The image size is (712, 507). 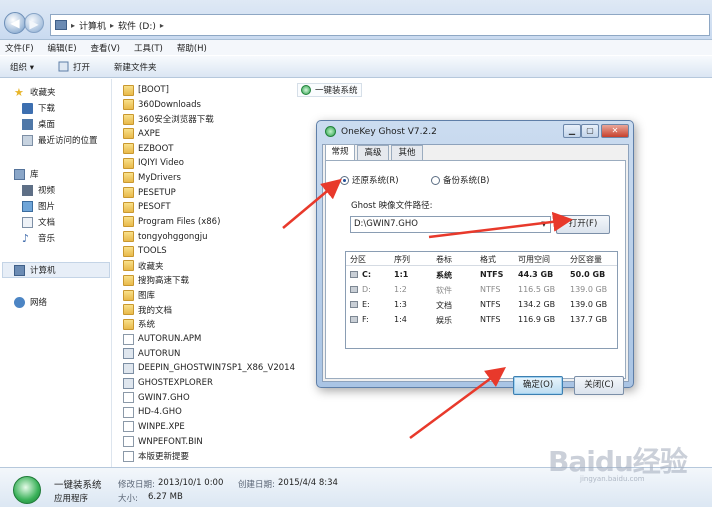 I want to click on open-file-button: 打开(F), so click(x=583, y=224).